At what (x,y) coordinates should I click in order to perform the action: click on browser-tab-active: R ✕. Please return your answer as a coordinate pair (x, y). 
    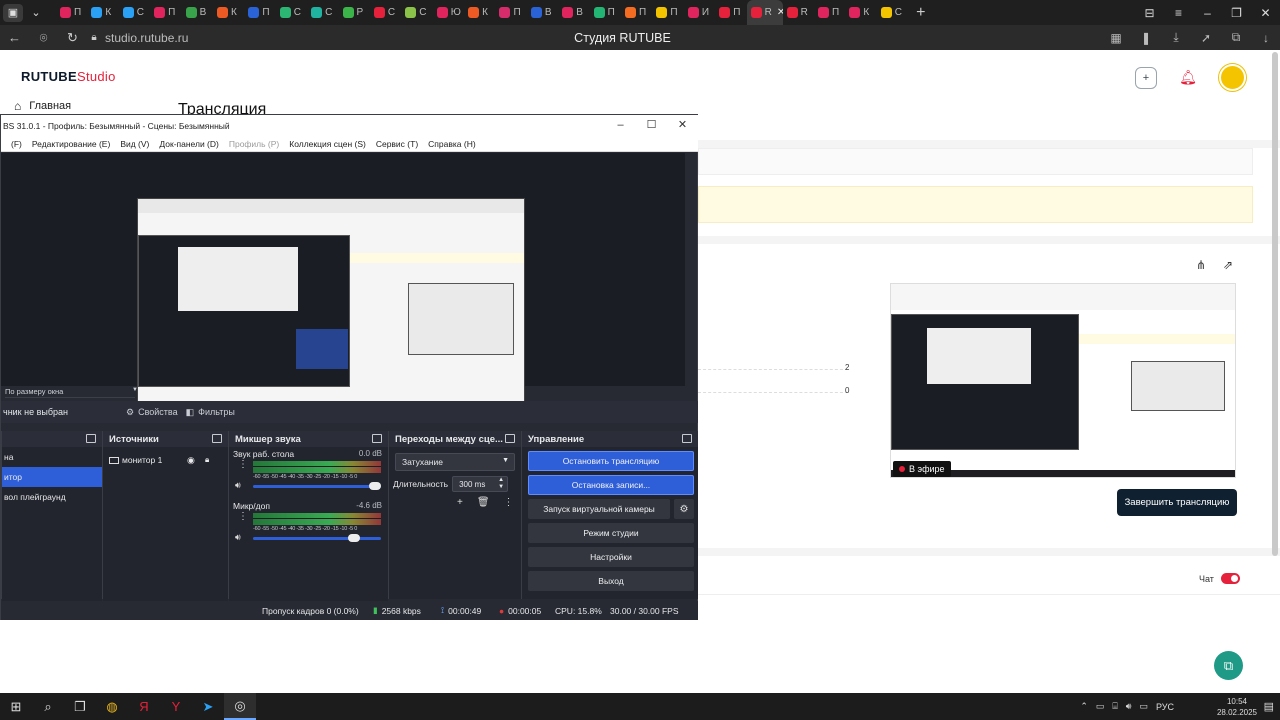
    Looking at the image, I should click on (764, 12).